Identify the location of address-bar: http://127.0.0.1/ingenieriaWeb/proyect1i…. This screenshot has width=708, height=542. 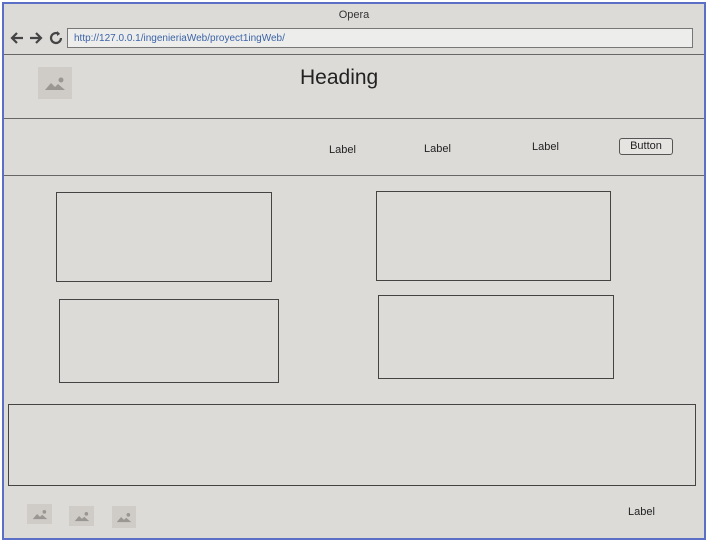
(380, 38).